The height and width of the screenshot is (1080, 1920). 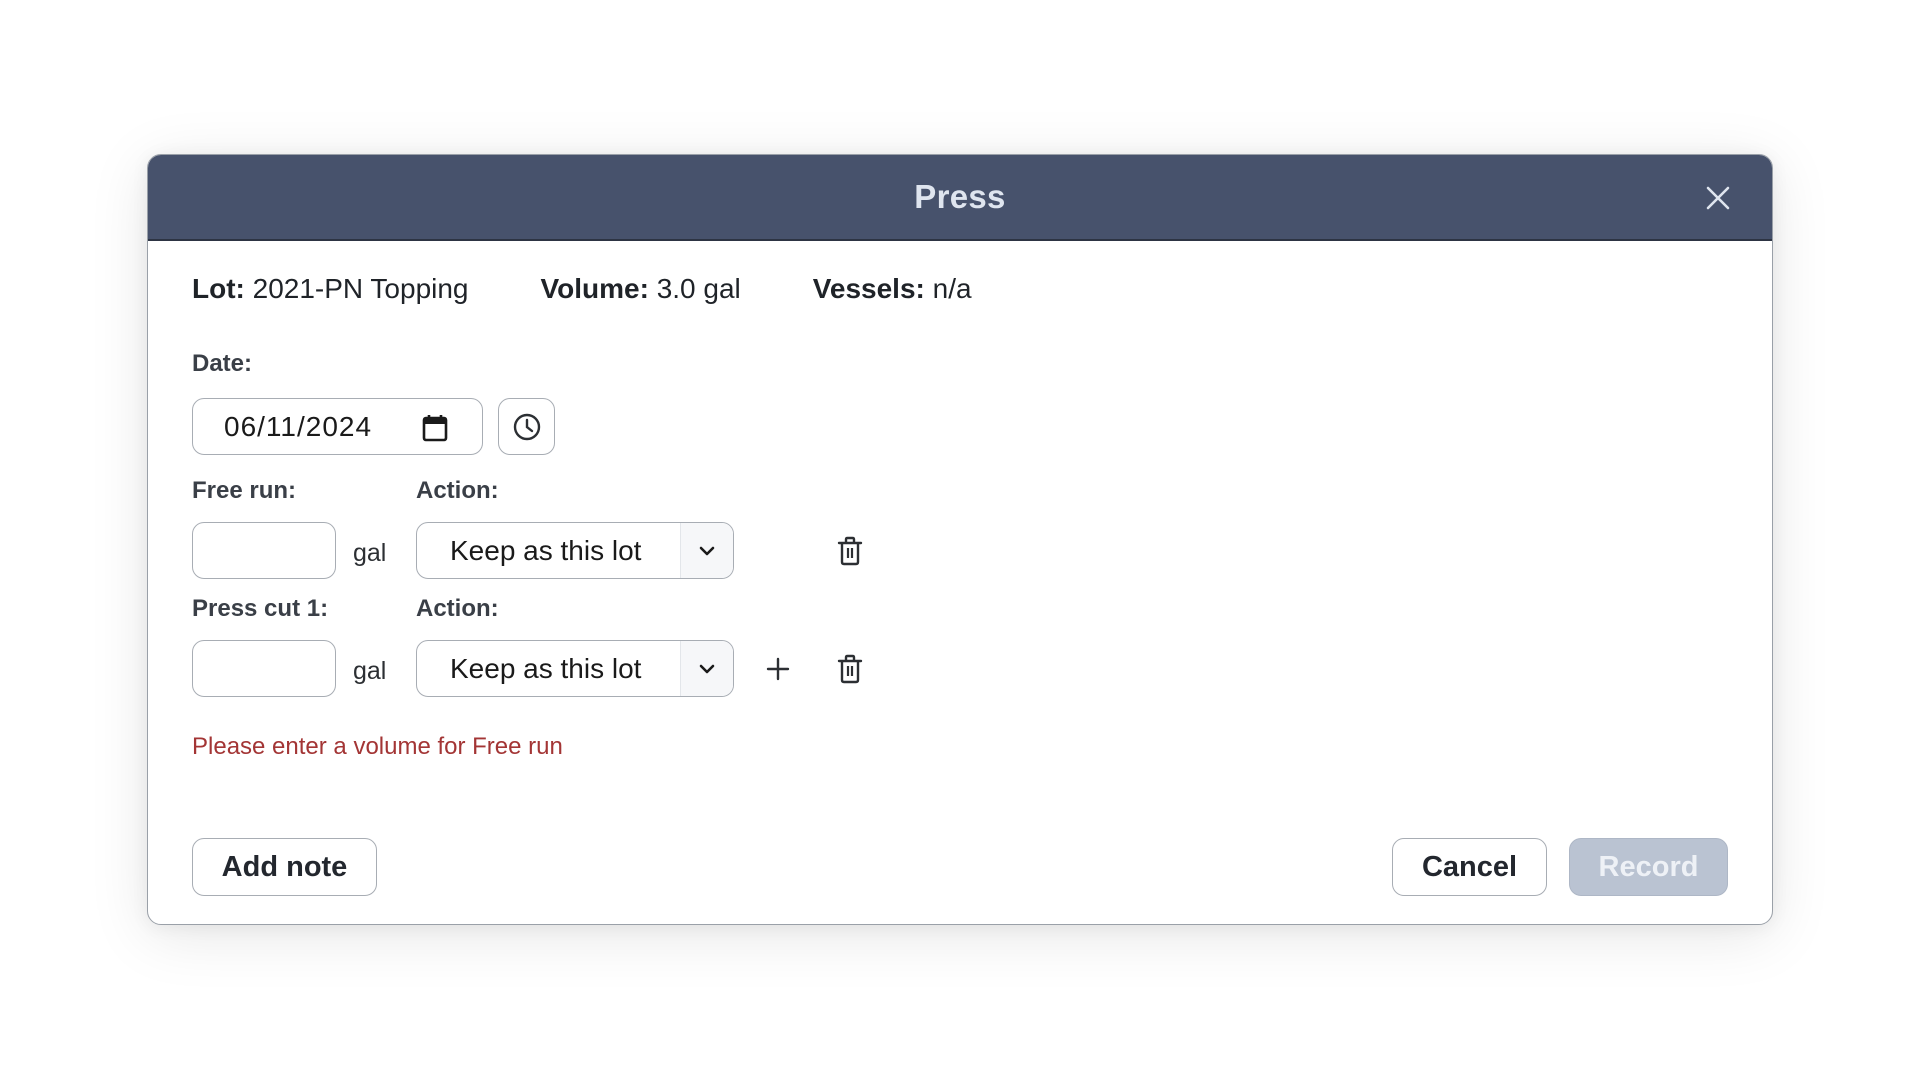 I want to click on close-button, so click(x=1718, y=198).